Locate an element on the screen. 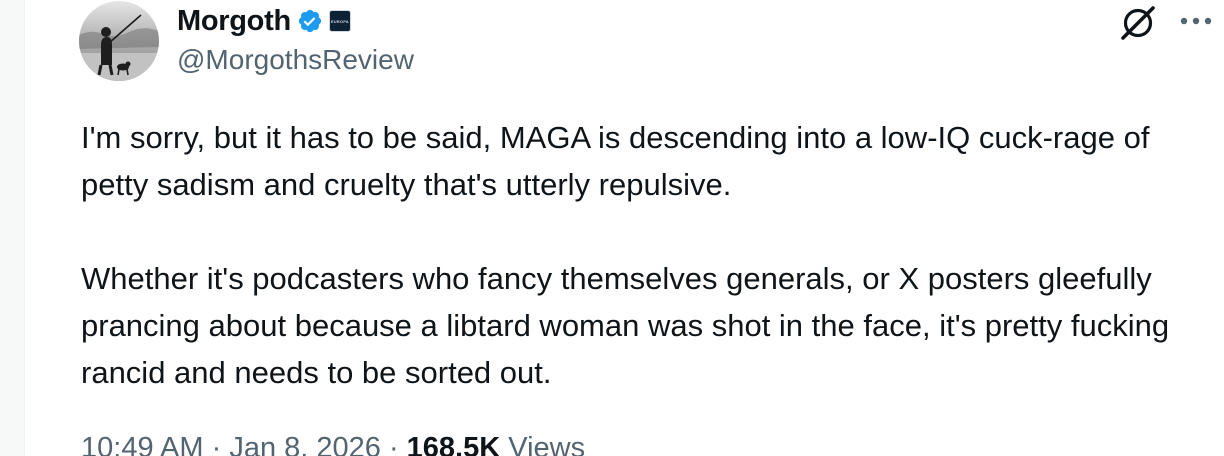 The height and width of the screenshot is (456, 1224). views-label: Views is located at coordinates (543, 444).